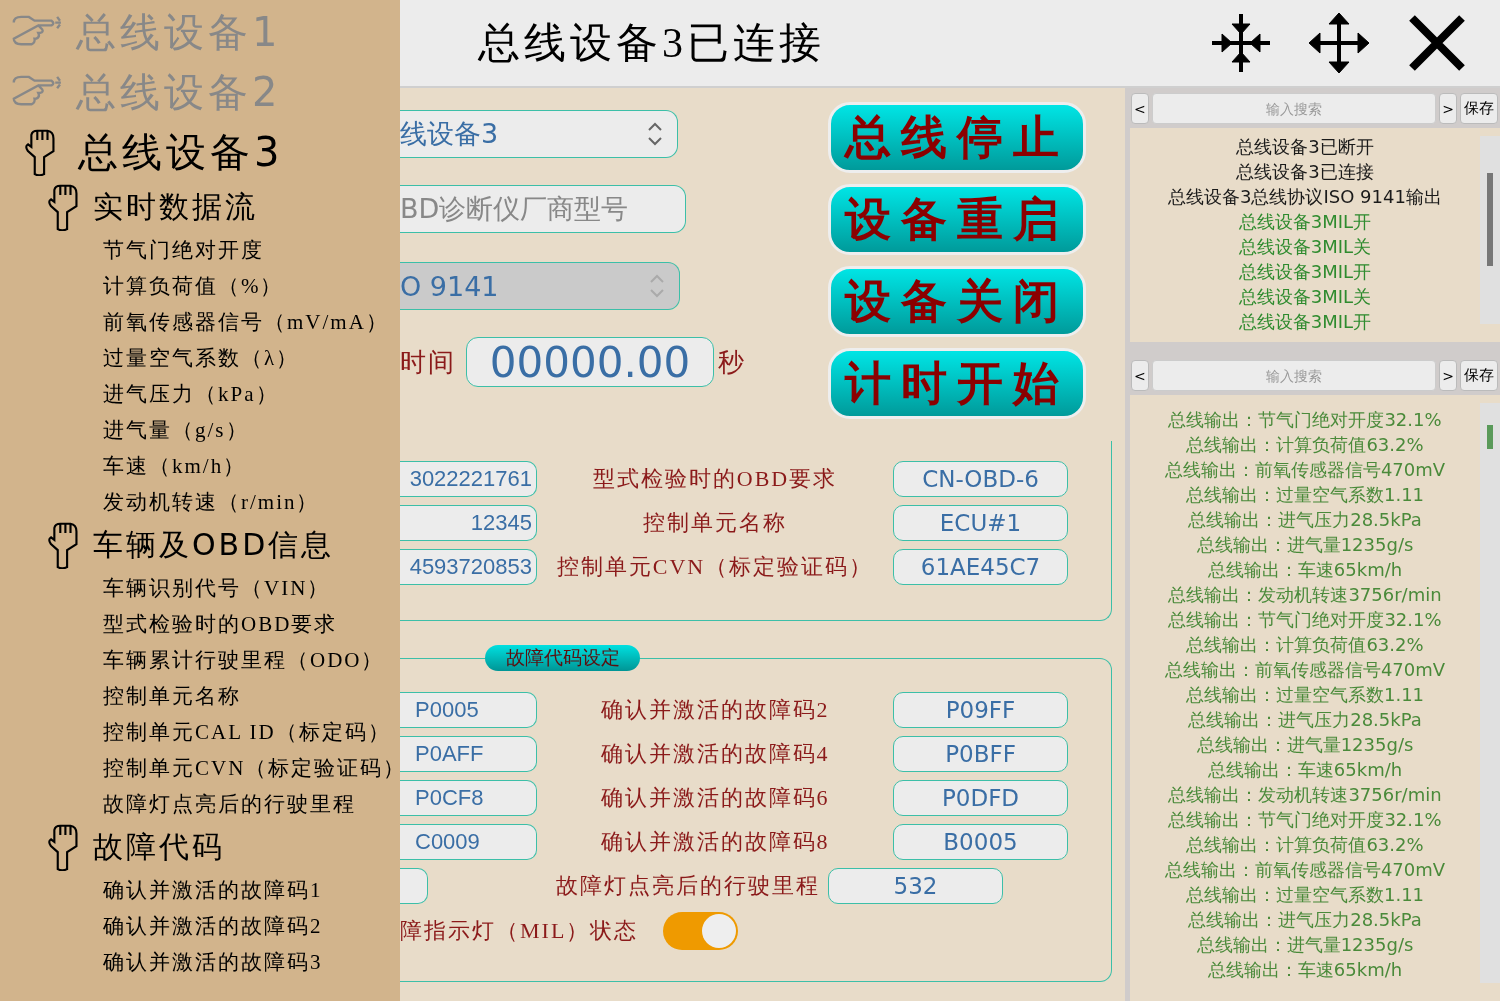 This screenshot has height=1001, width=1500. What do you see at coordinates (200, 152) in the screenshot?
I see `tree-item: 总线设备3` at bounding box center [200, 152].